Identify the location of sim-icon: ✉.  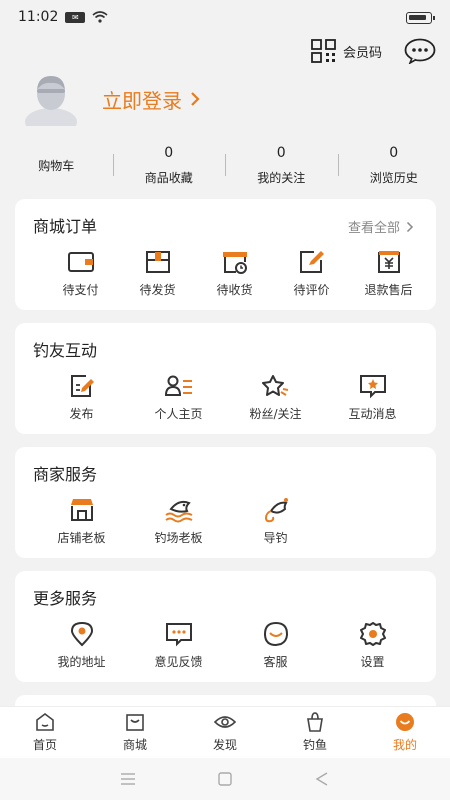
(75, 17).